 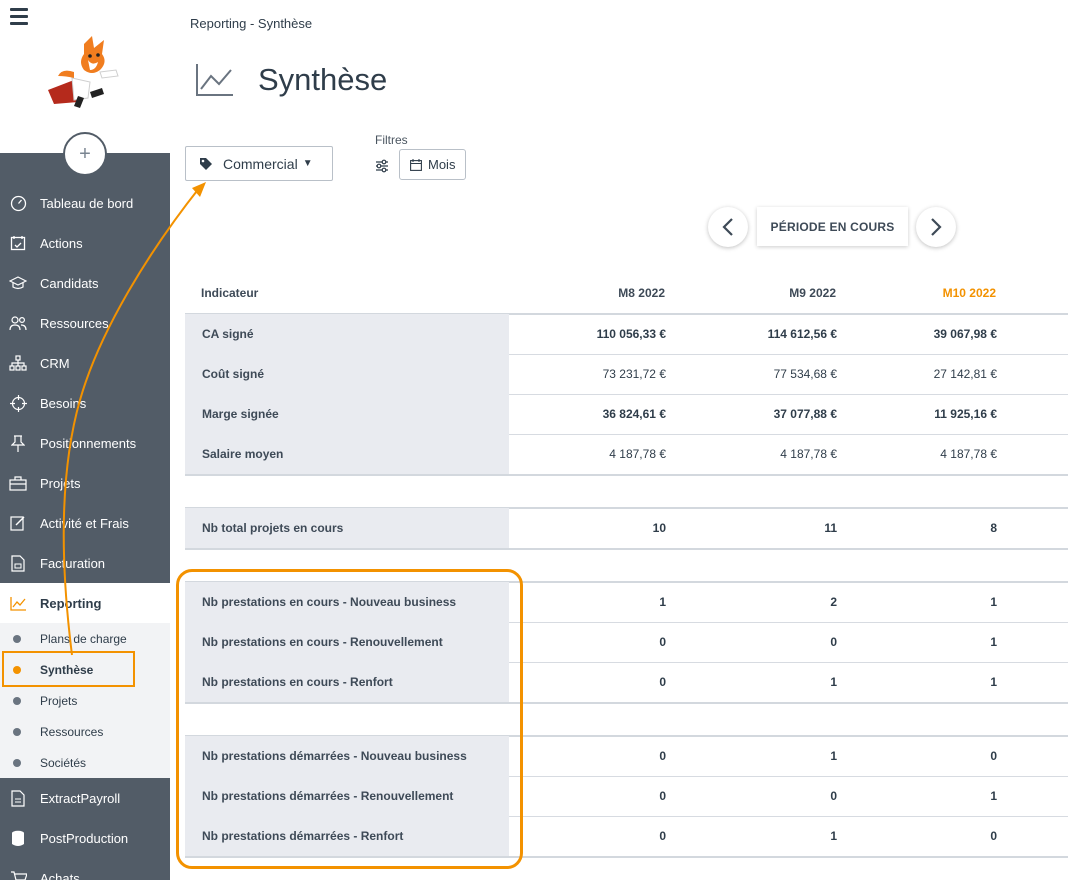 What do you see at coordinates (85, 483) in the screenshot?
I see `sidebar-item-projets: Projets` at bounding box center [85, 483].